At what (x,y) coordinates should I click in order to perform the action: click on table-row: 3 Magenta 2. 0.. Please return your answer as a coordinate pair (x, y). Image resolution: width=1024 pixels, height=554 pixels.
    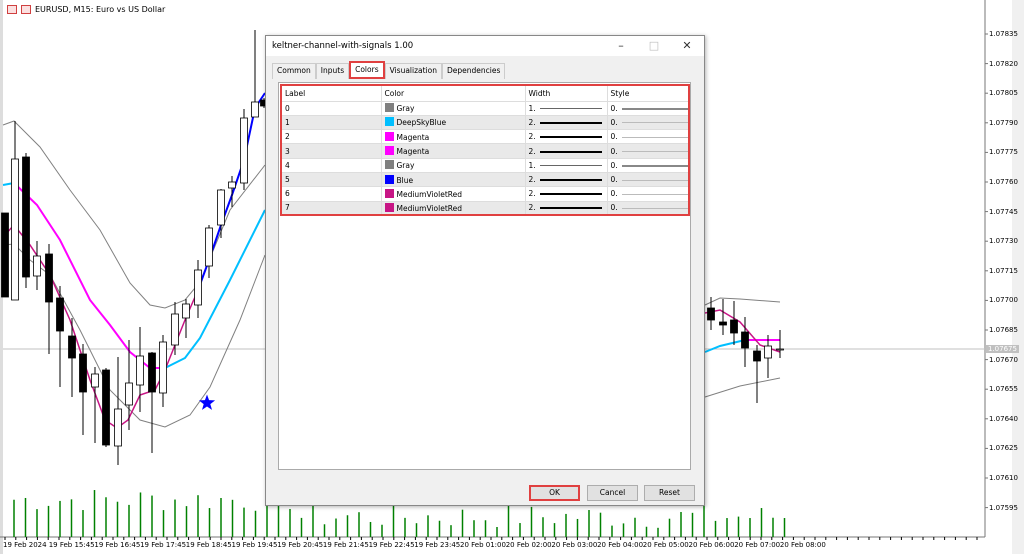
    Looking at the image, I should click on (485, 151).